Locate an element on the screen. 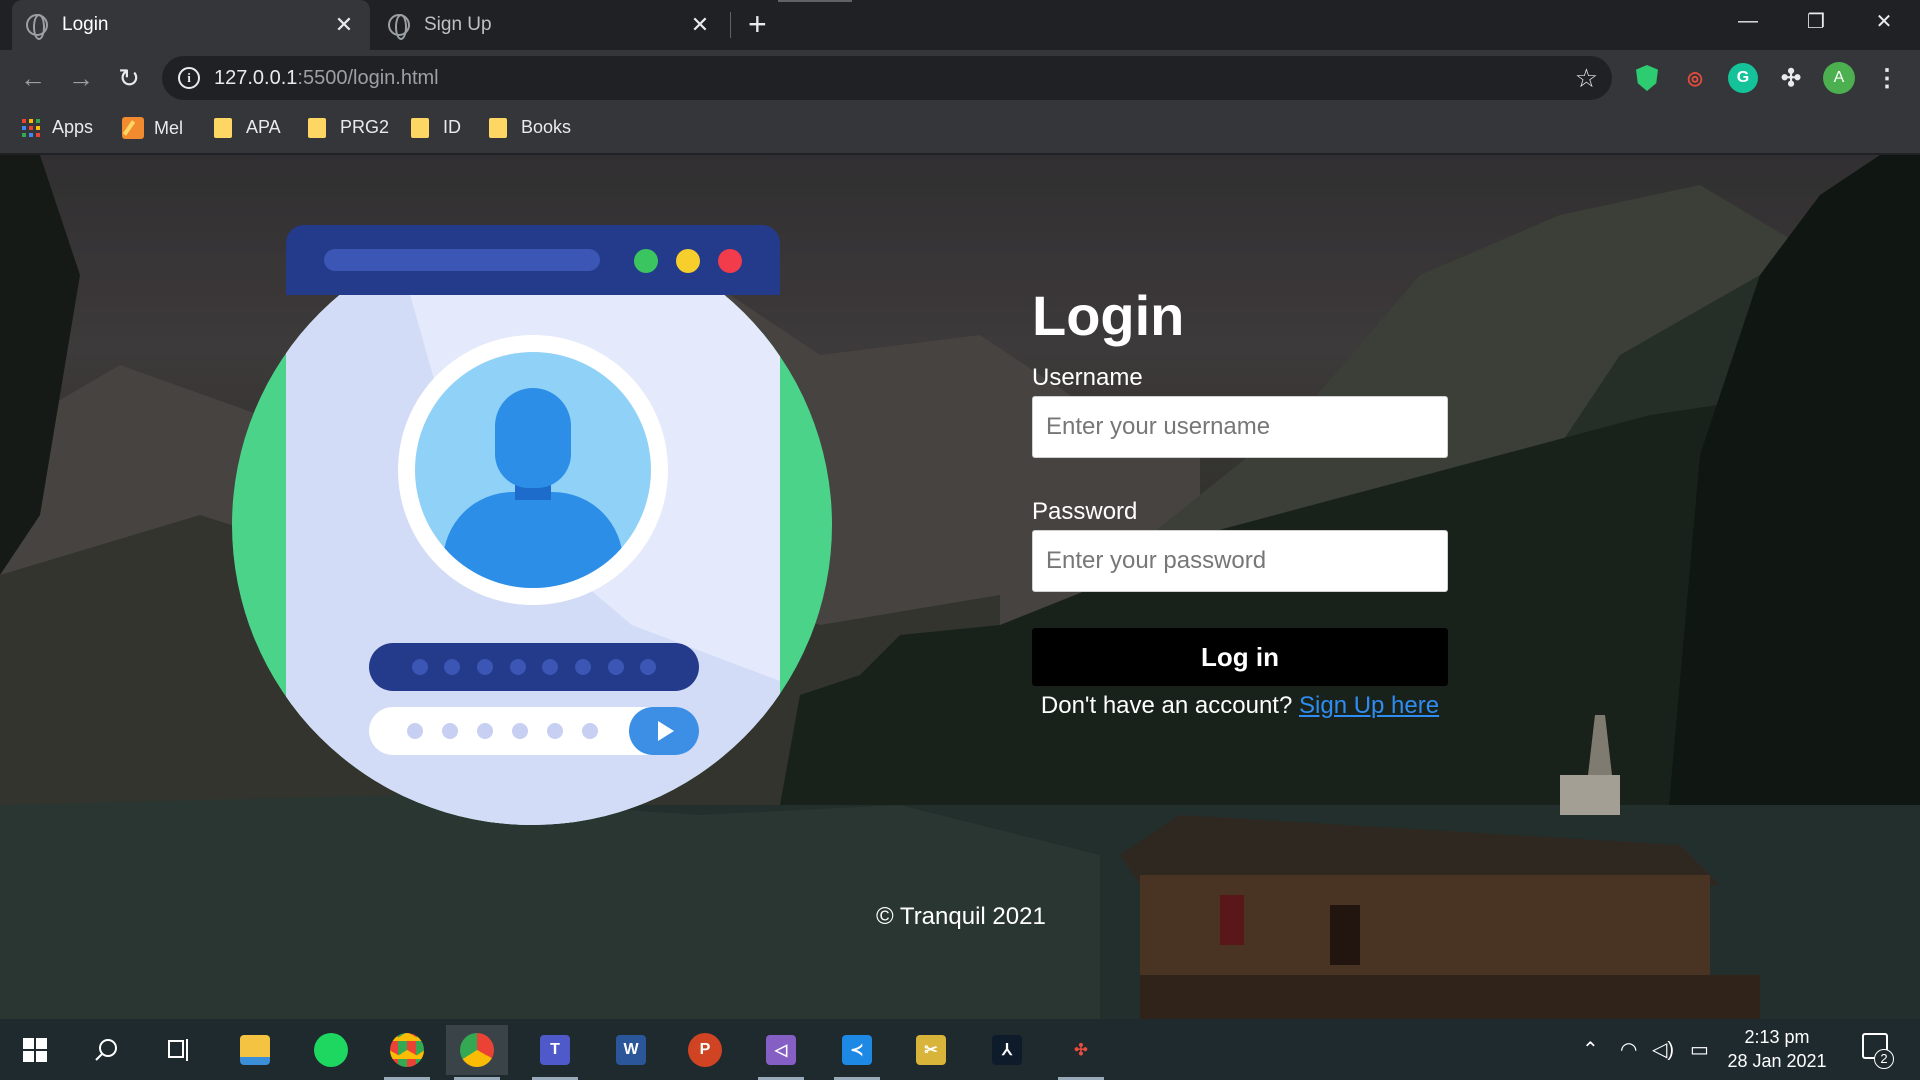  extension-glasses-icon: ◎ is located at coordinates (1695, 78).